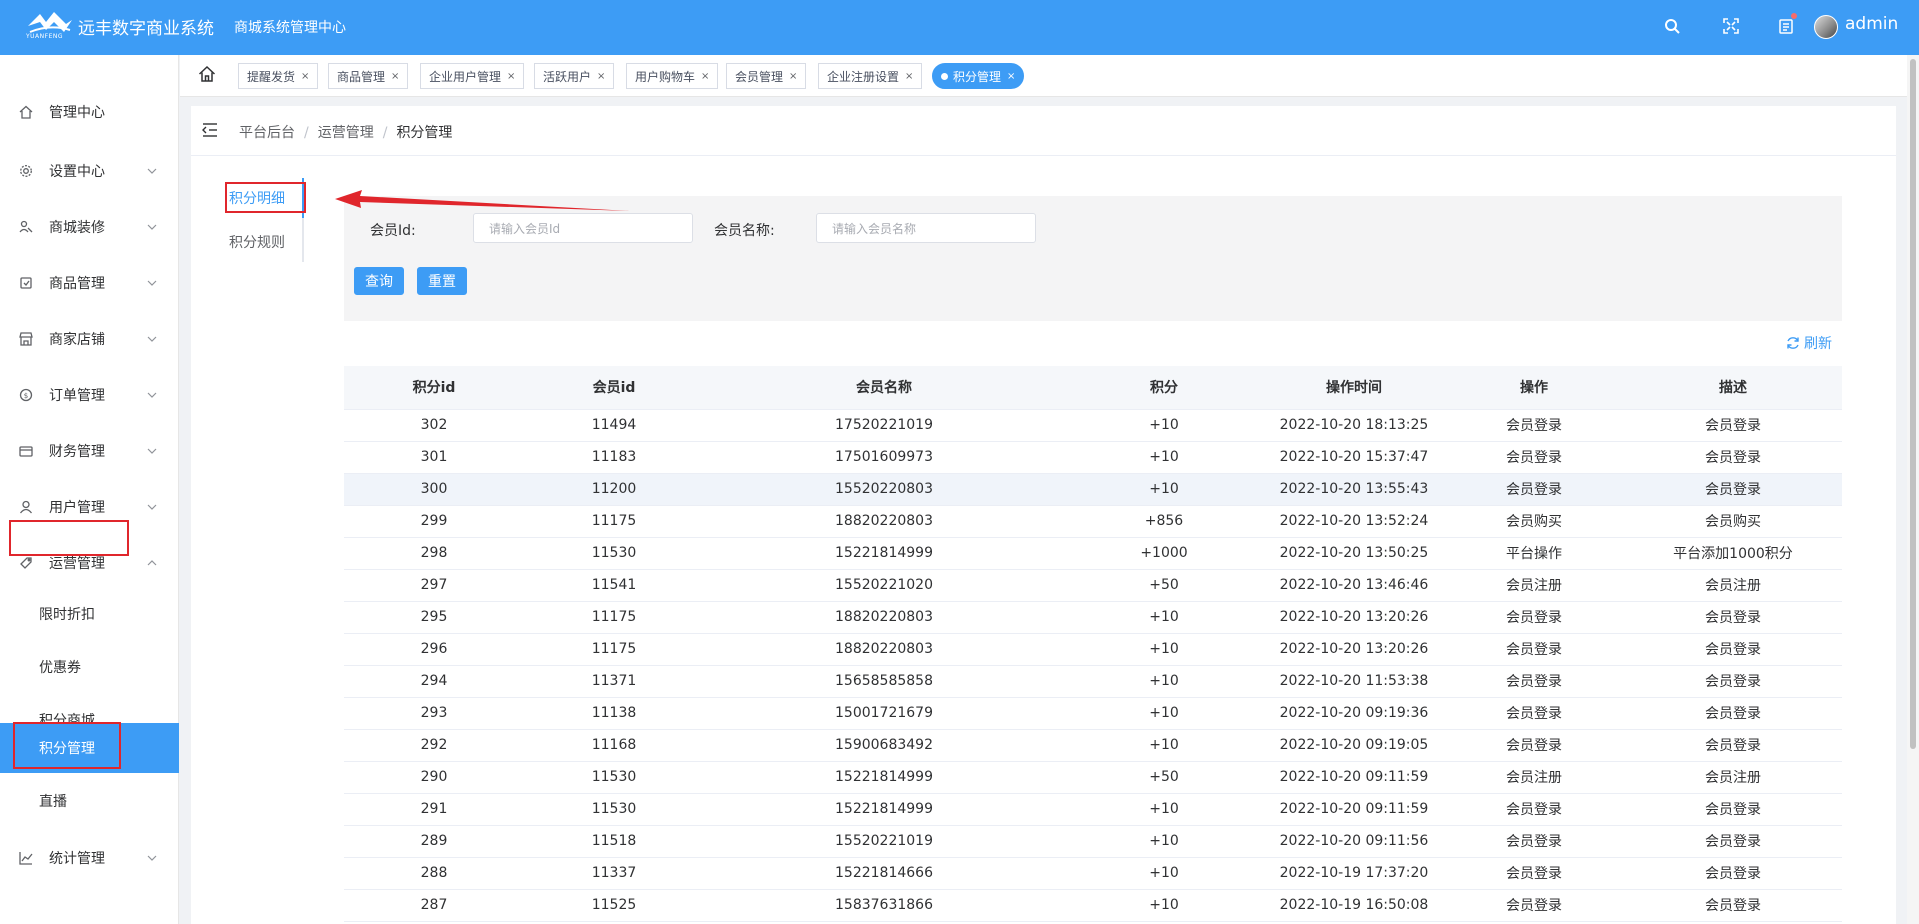  Describe the element at coordinates (1534, 388) in the screenshot. I see `column-header: 操作` at that location.